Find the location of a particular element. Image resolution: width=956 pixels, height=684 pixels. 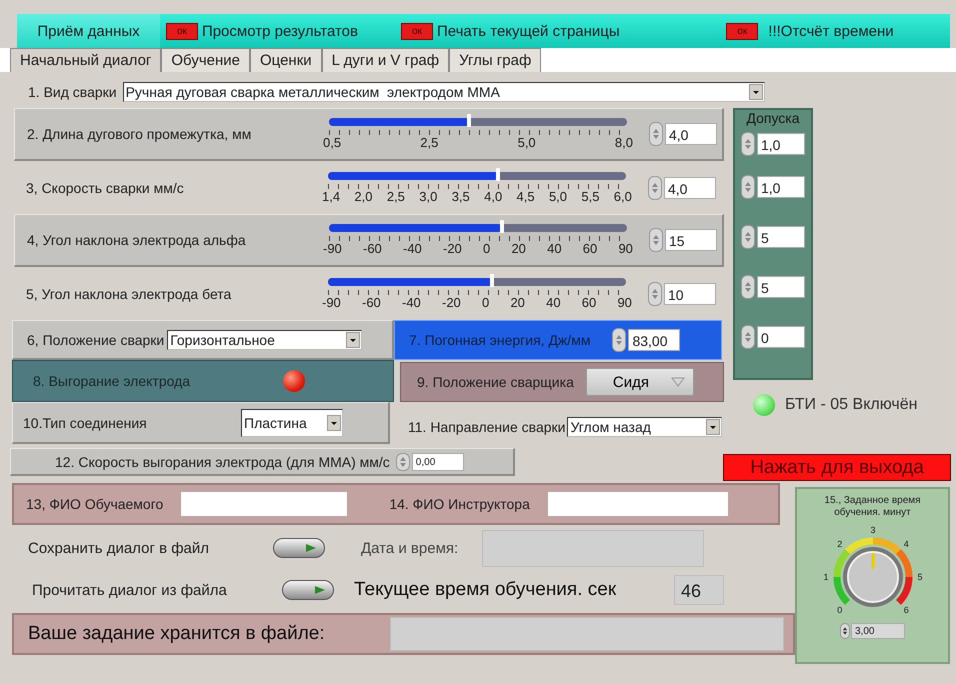

field-label: Текущее время обучения. сек is located at coordinates (486, 590).